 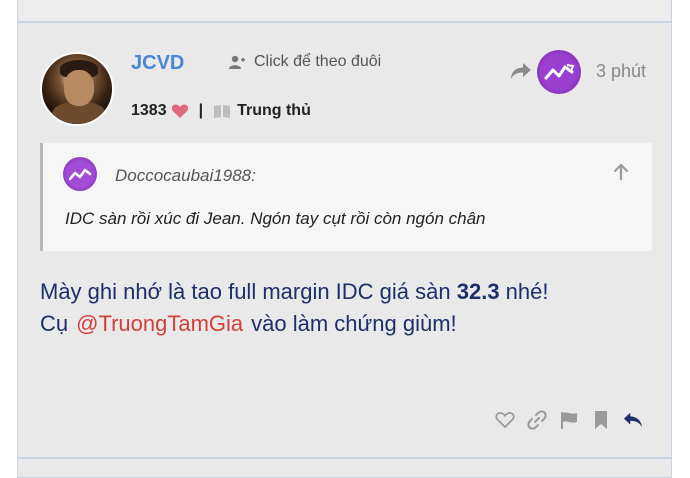 I want to click on message-line2-prefix: Cụ, so click(x=54, y=323).